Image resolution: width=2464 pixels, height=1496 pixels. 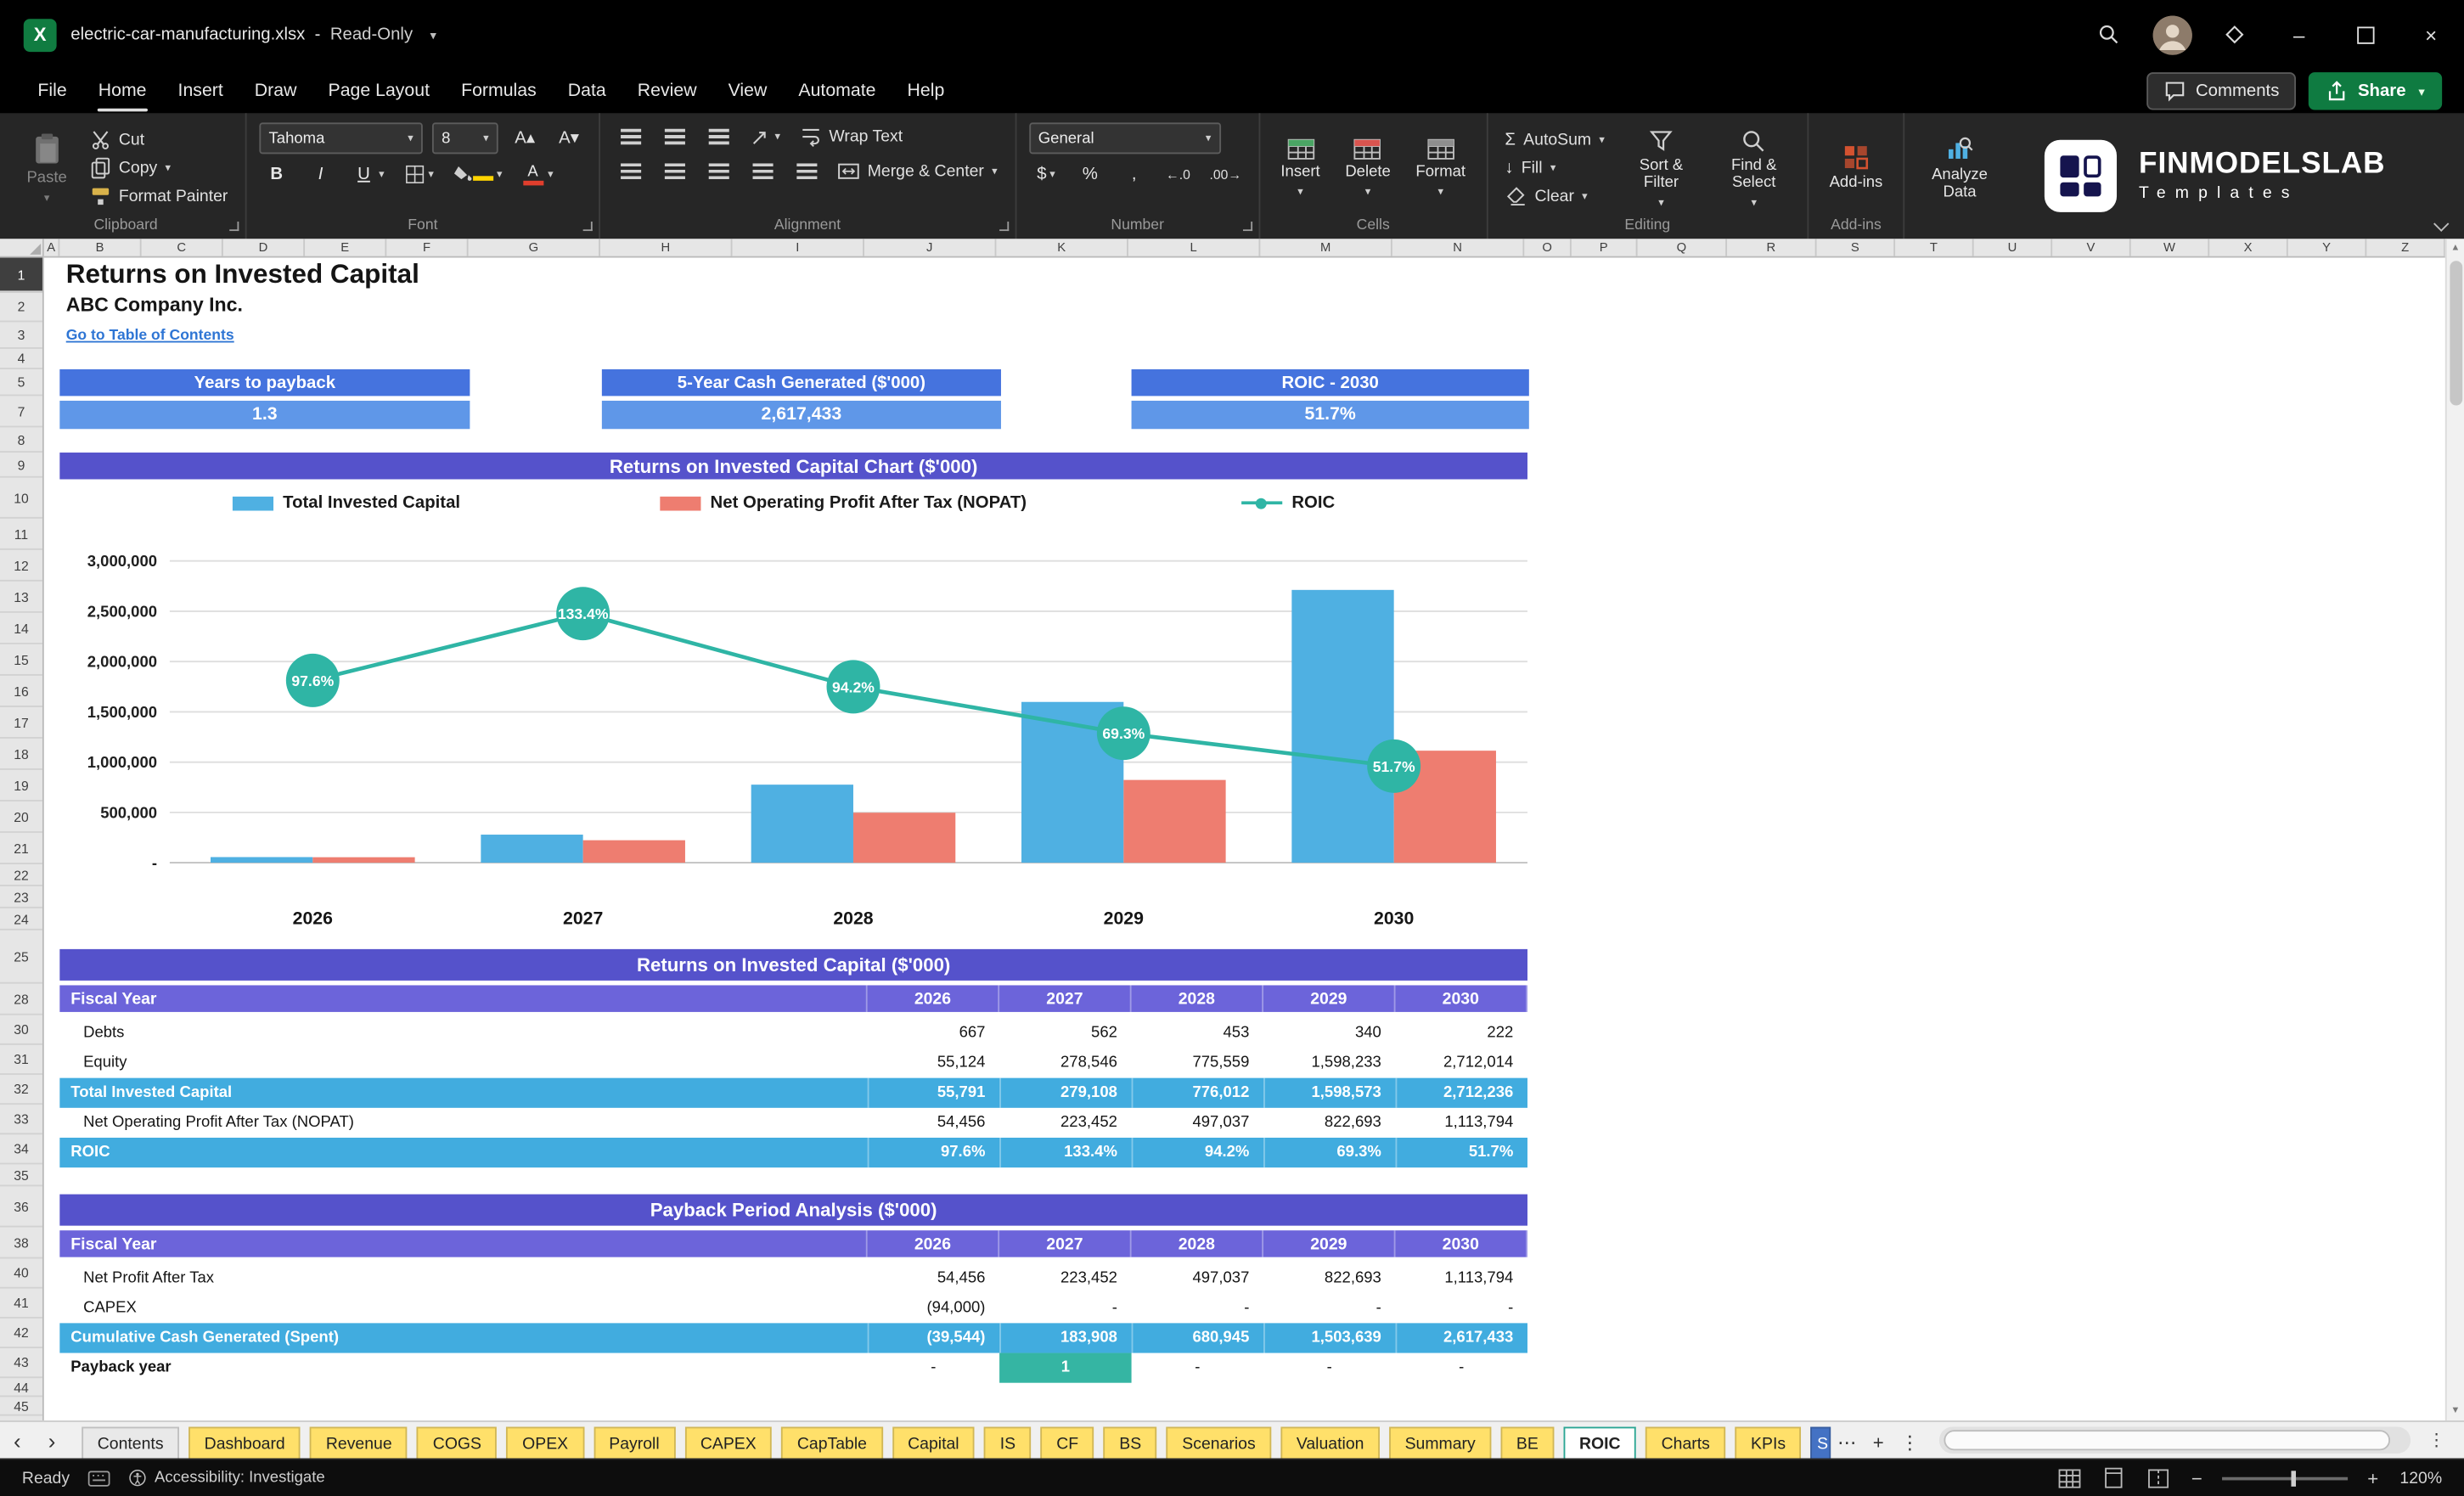 What do you see at coordinates (1124, 138) in the screenshot?
I see `number-format-select: General ▾` at bounding box center [1124, 138].